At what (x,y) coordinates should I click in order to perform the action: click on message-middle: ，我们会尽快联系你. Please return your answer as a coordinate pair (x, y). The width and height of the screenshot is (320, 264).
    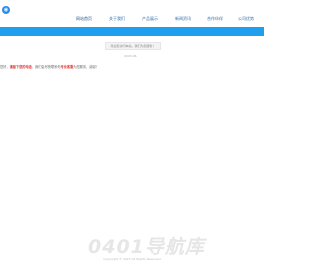
    Looking at the image, I should click on (46, 67).